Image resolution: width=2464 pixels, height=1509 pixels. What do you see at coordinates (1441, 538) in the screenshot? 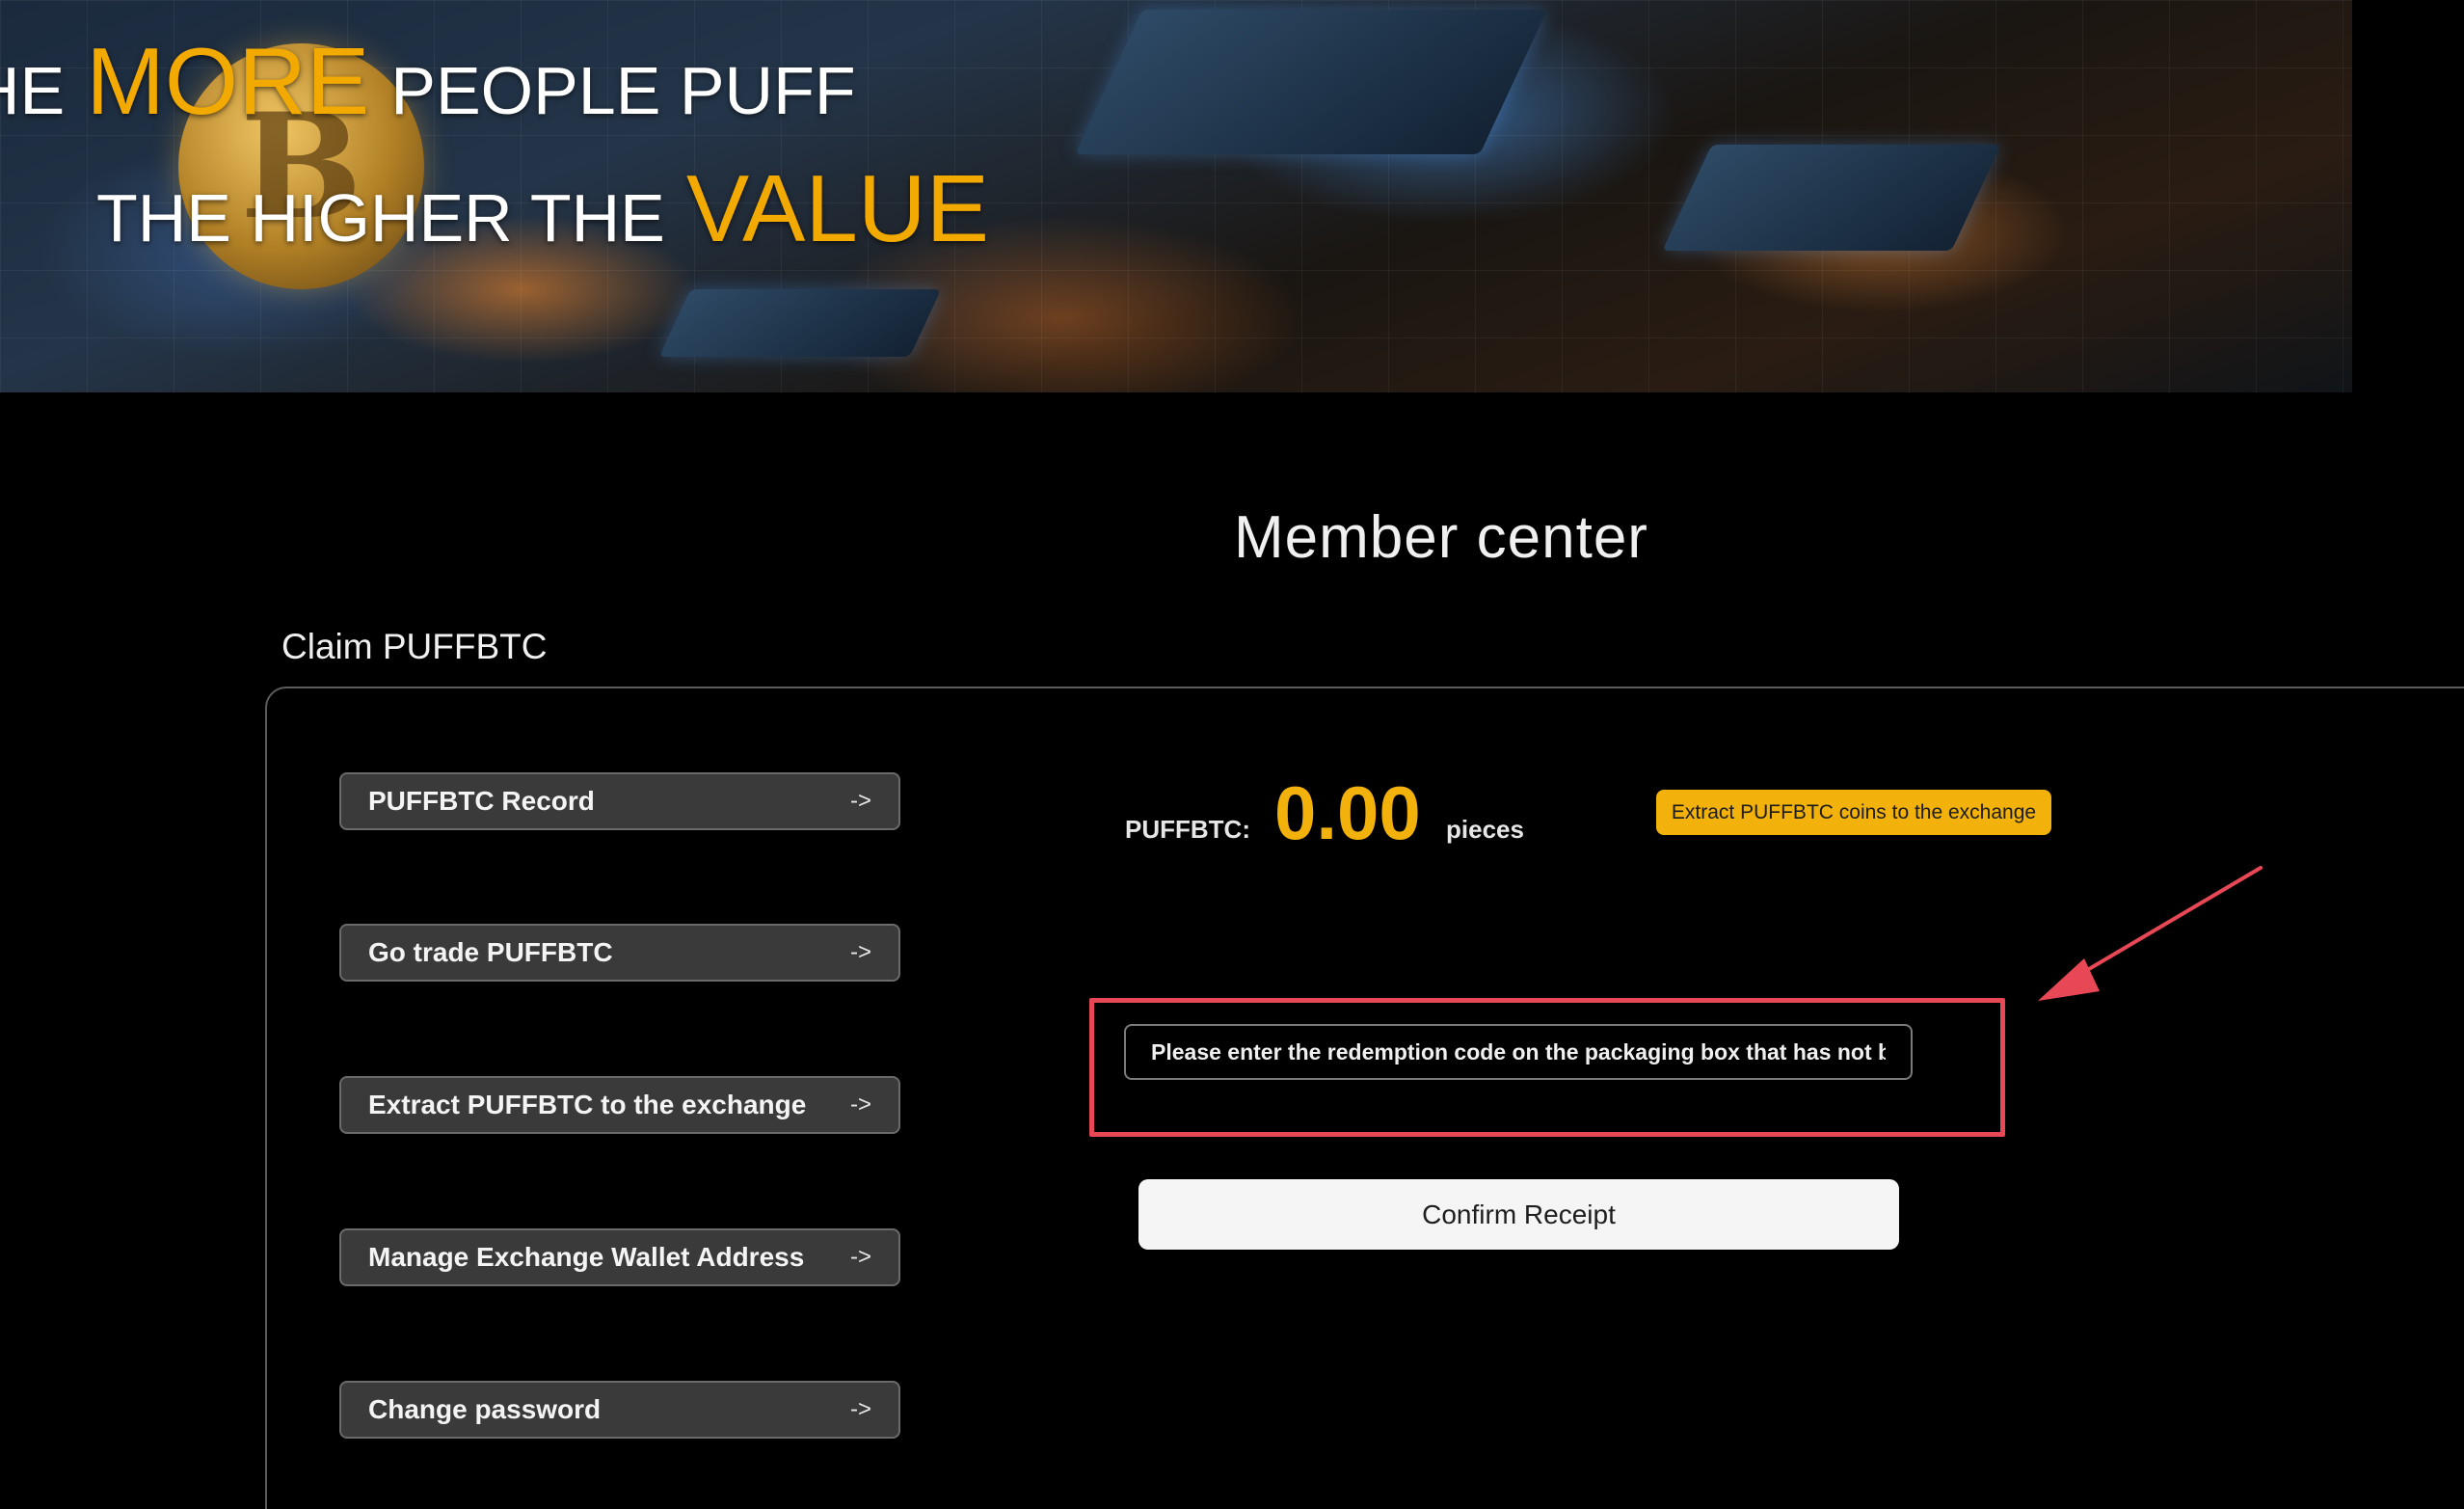
I see `page-title: Member center` at bounding box center [1441, 538].